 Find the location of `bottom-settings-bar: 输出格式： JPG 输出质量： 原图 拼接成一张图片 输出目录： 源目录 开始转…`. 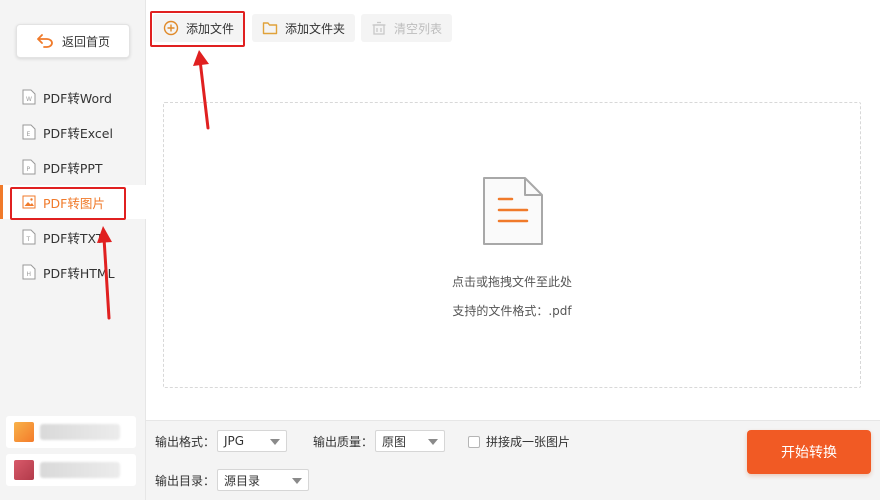

bottom-settings-bar: 输出格式： JPG 输出质量： 原图 拼接成一张图片 输出目录： 源目录 开始转… is located at coordinates (513, 460).